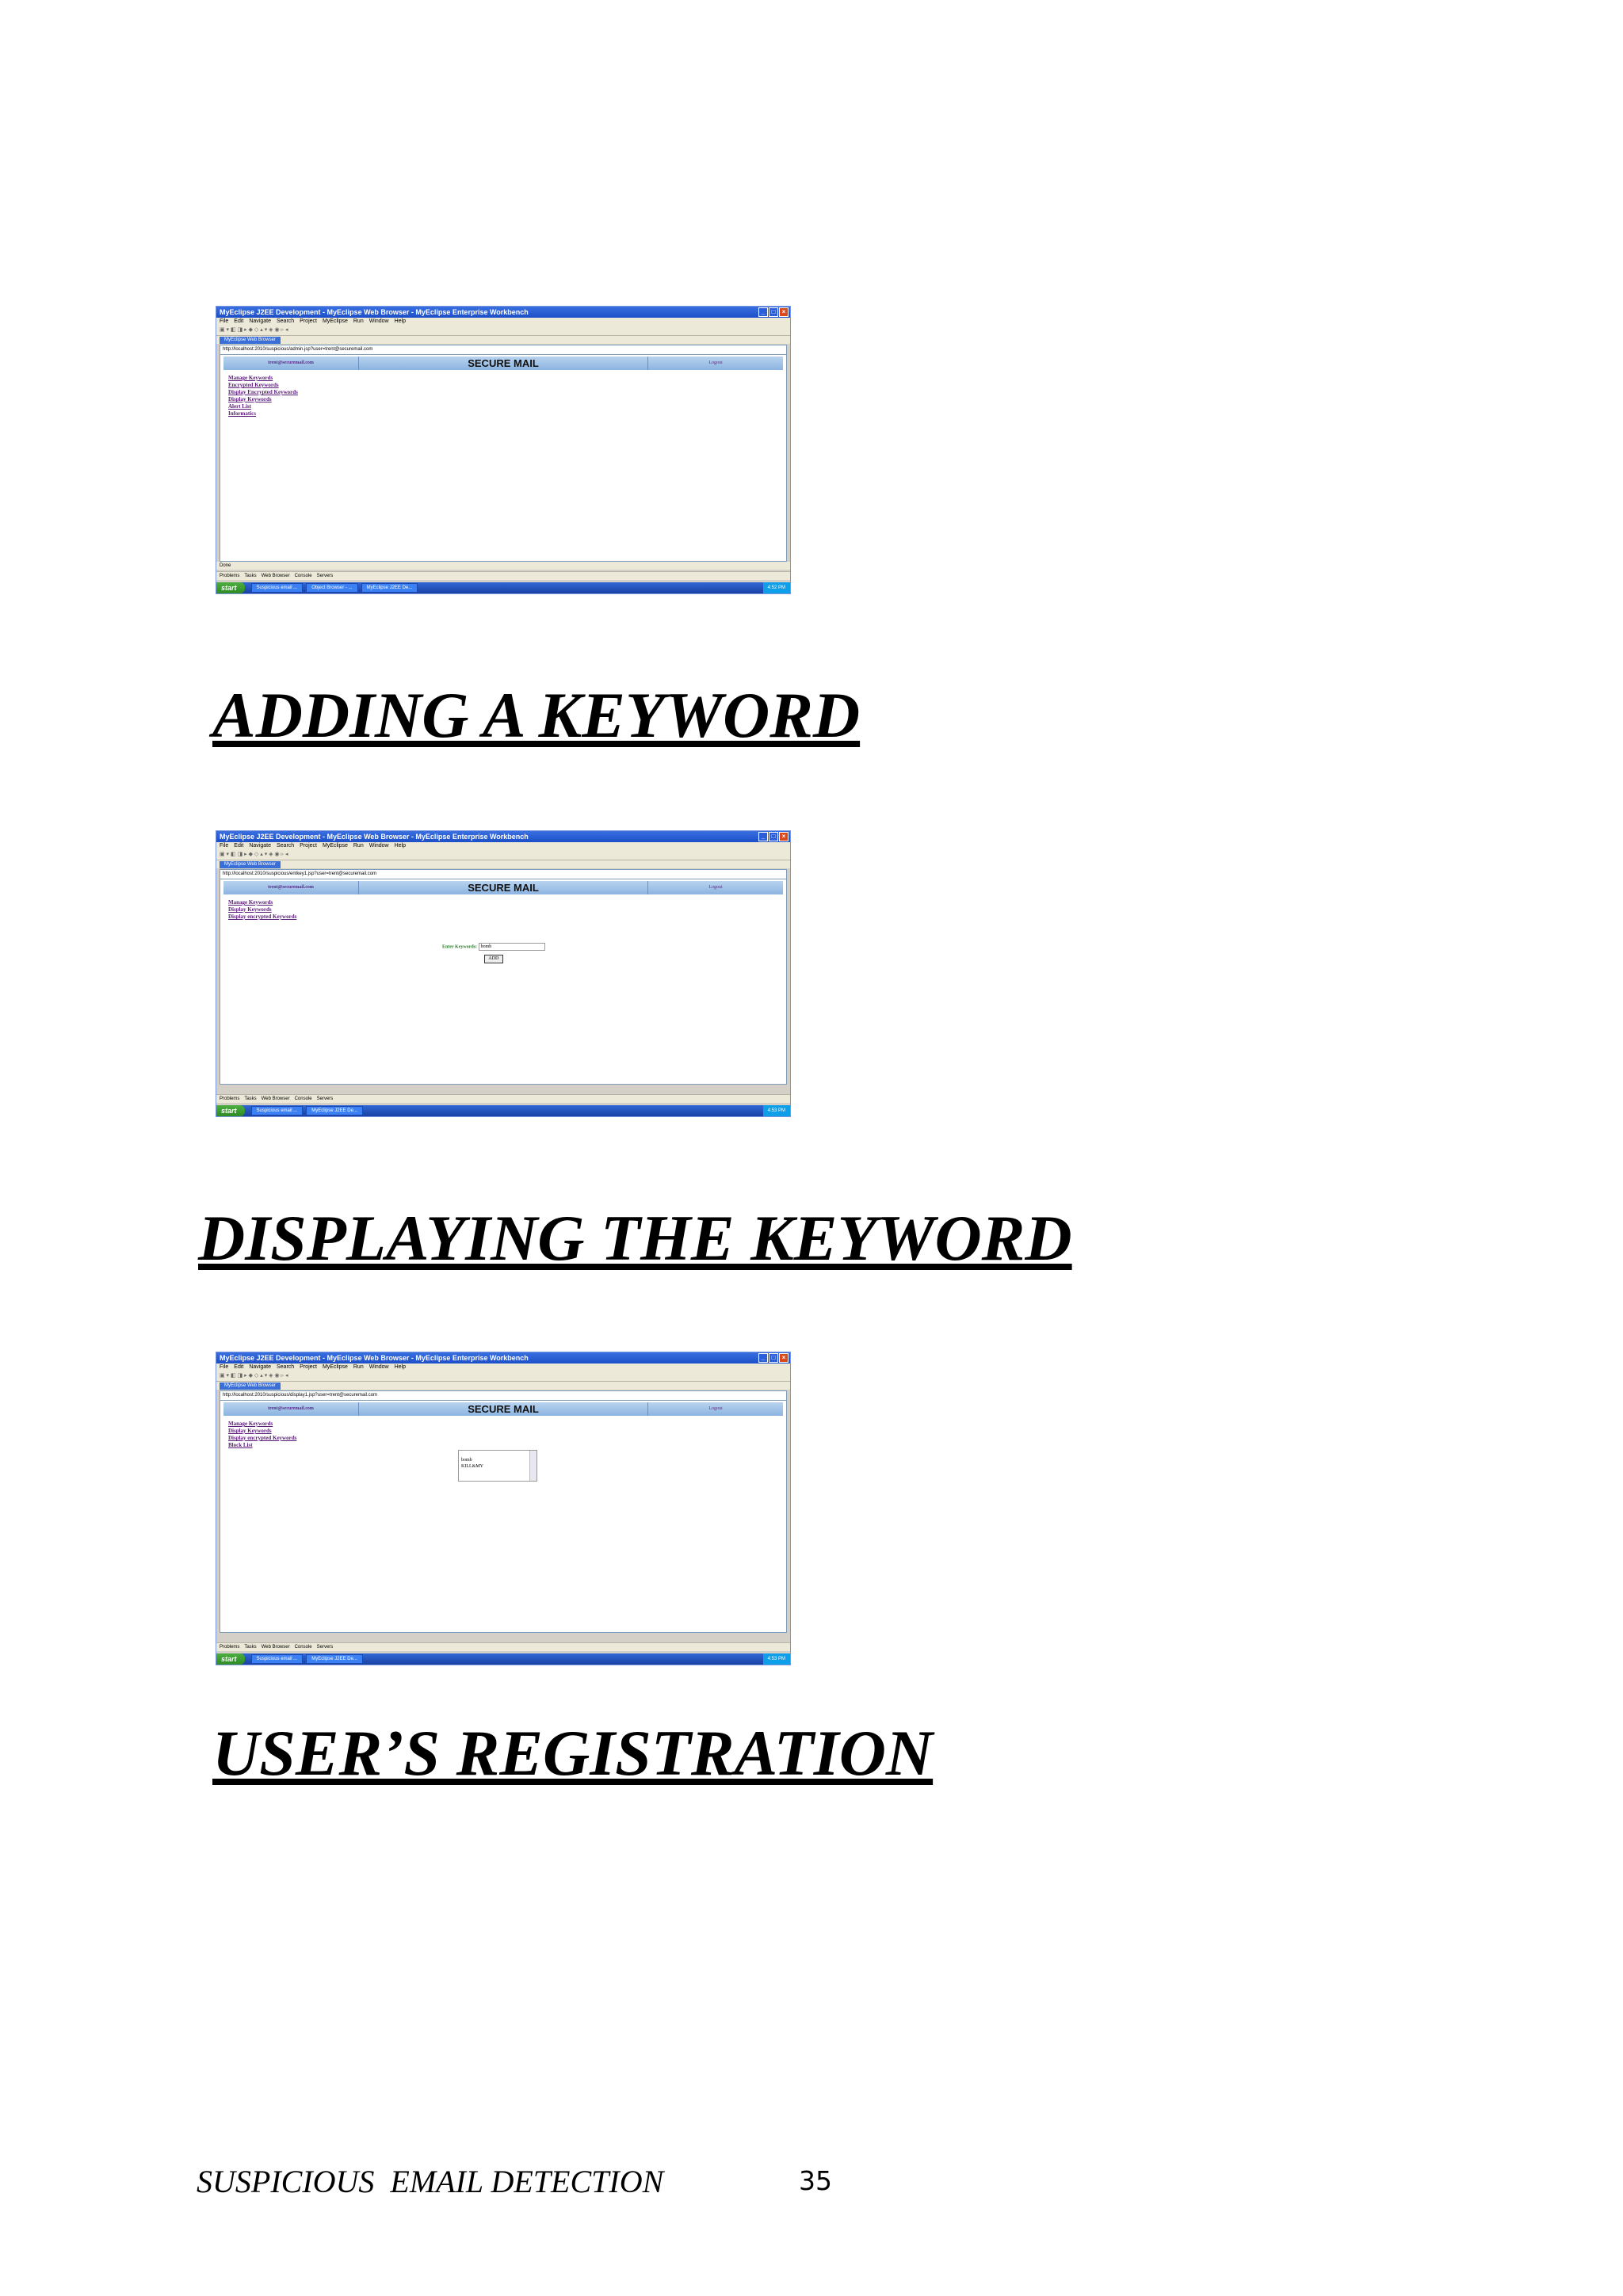 Image resolution: width=1623 pixels, height=2296 pixels. What do you see at coordinates (536, 715) in the screenshot?
I see `heading-adding-keyword: ADDING A KEYWORD` at bounding box center [536, 715].